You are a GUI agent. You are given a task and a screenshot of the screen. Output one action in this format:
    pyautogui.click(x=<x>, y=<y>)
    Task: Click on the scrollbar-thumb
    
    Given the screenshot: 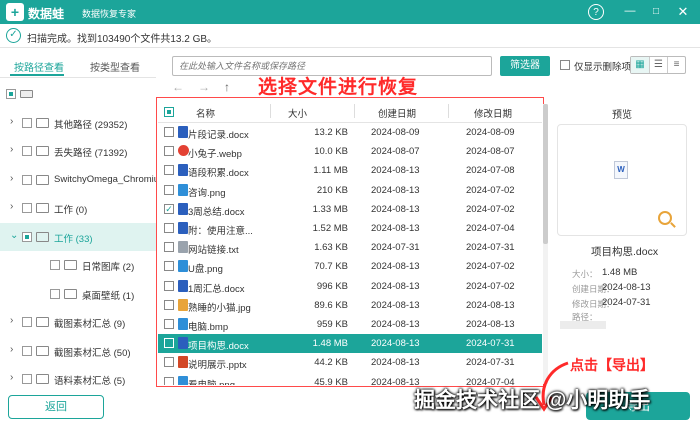 What is the action you would take?
    pyautogui.click(x=545, y=174)
    